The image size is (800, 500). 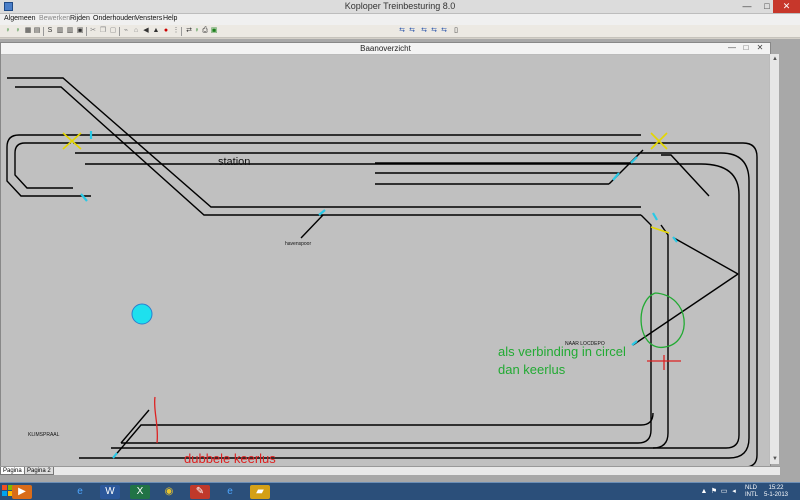 I want to click on excel-icon: X, so click(x=140, y=492).